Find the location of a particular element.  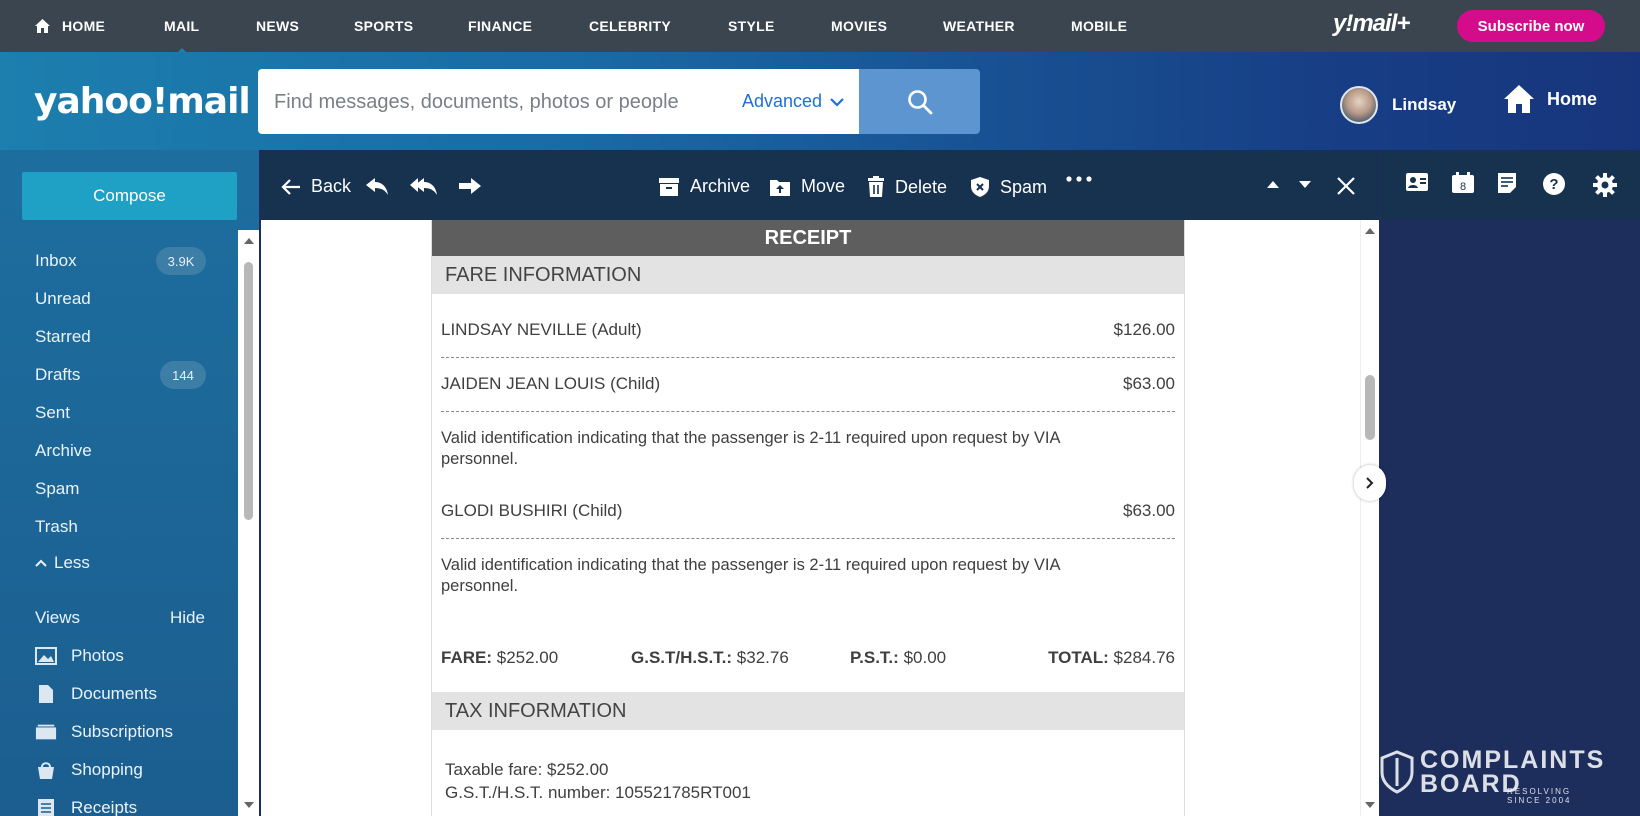

taxable-fare: Taxable fare: $252.00 is located at coordinates (527, 769).